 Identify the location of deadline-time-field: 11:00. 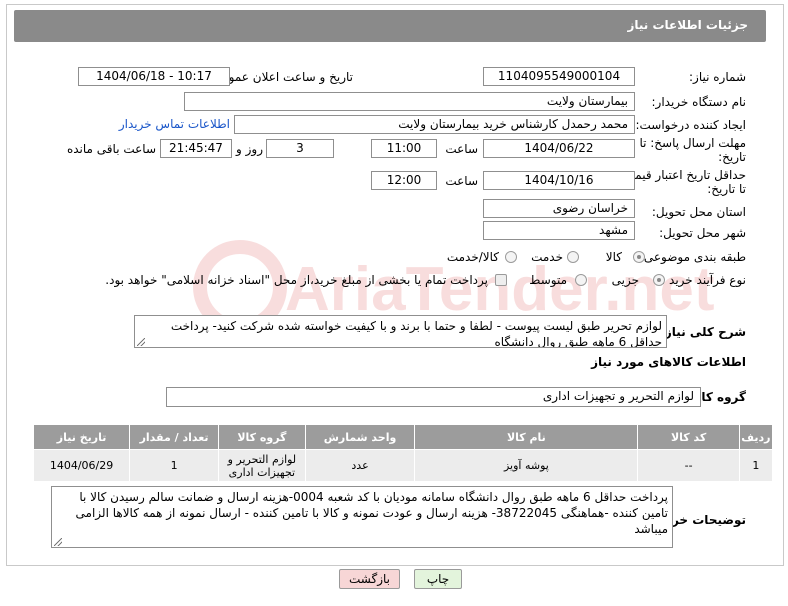
(404, 148).